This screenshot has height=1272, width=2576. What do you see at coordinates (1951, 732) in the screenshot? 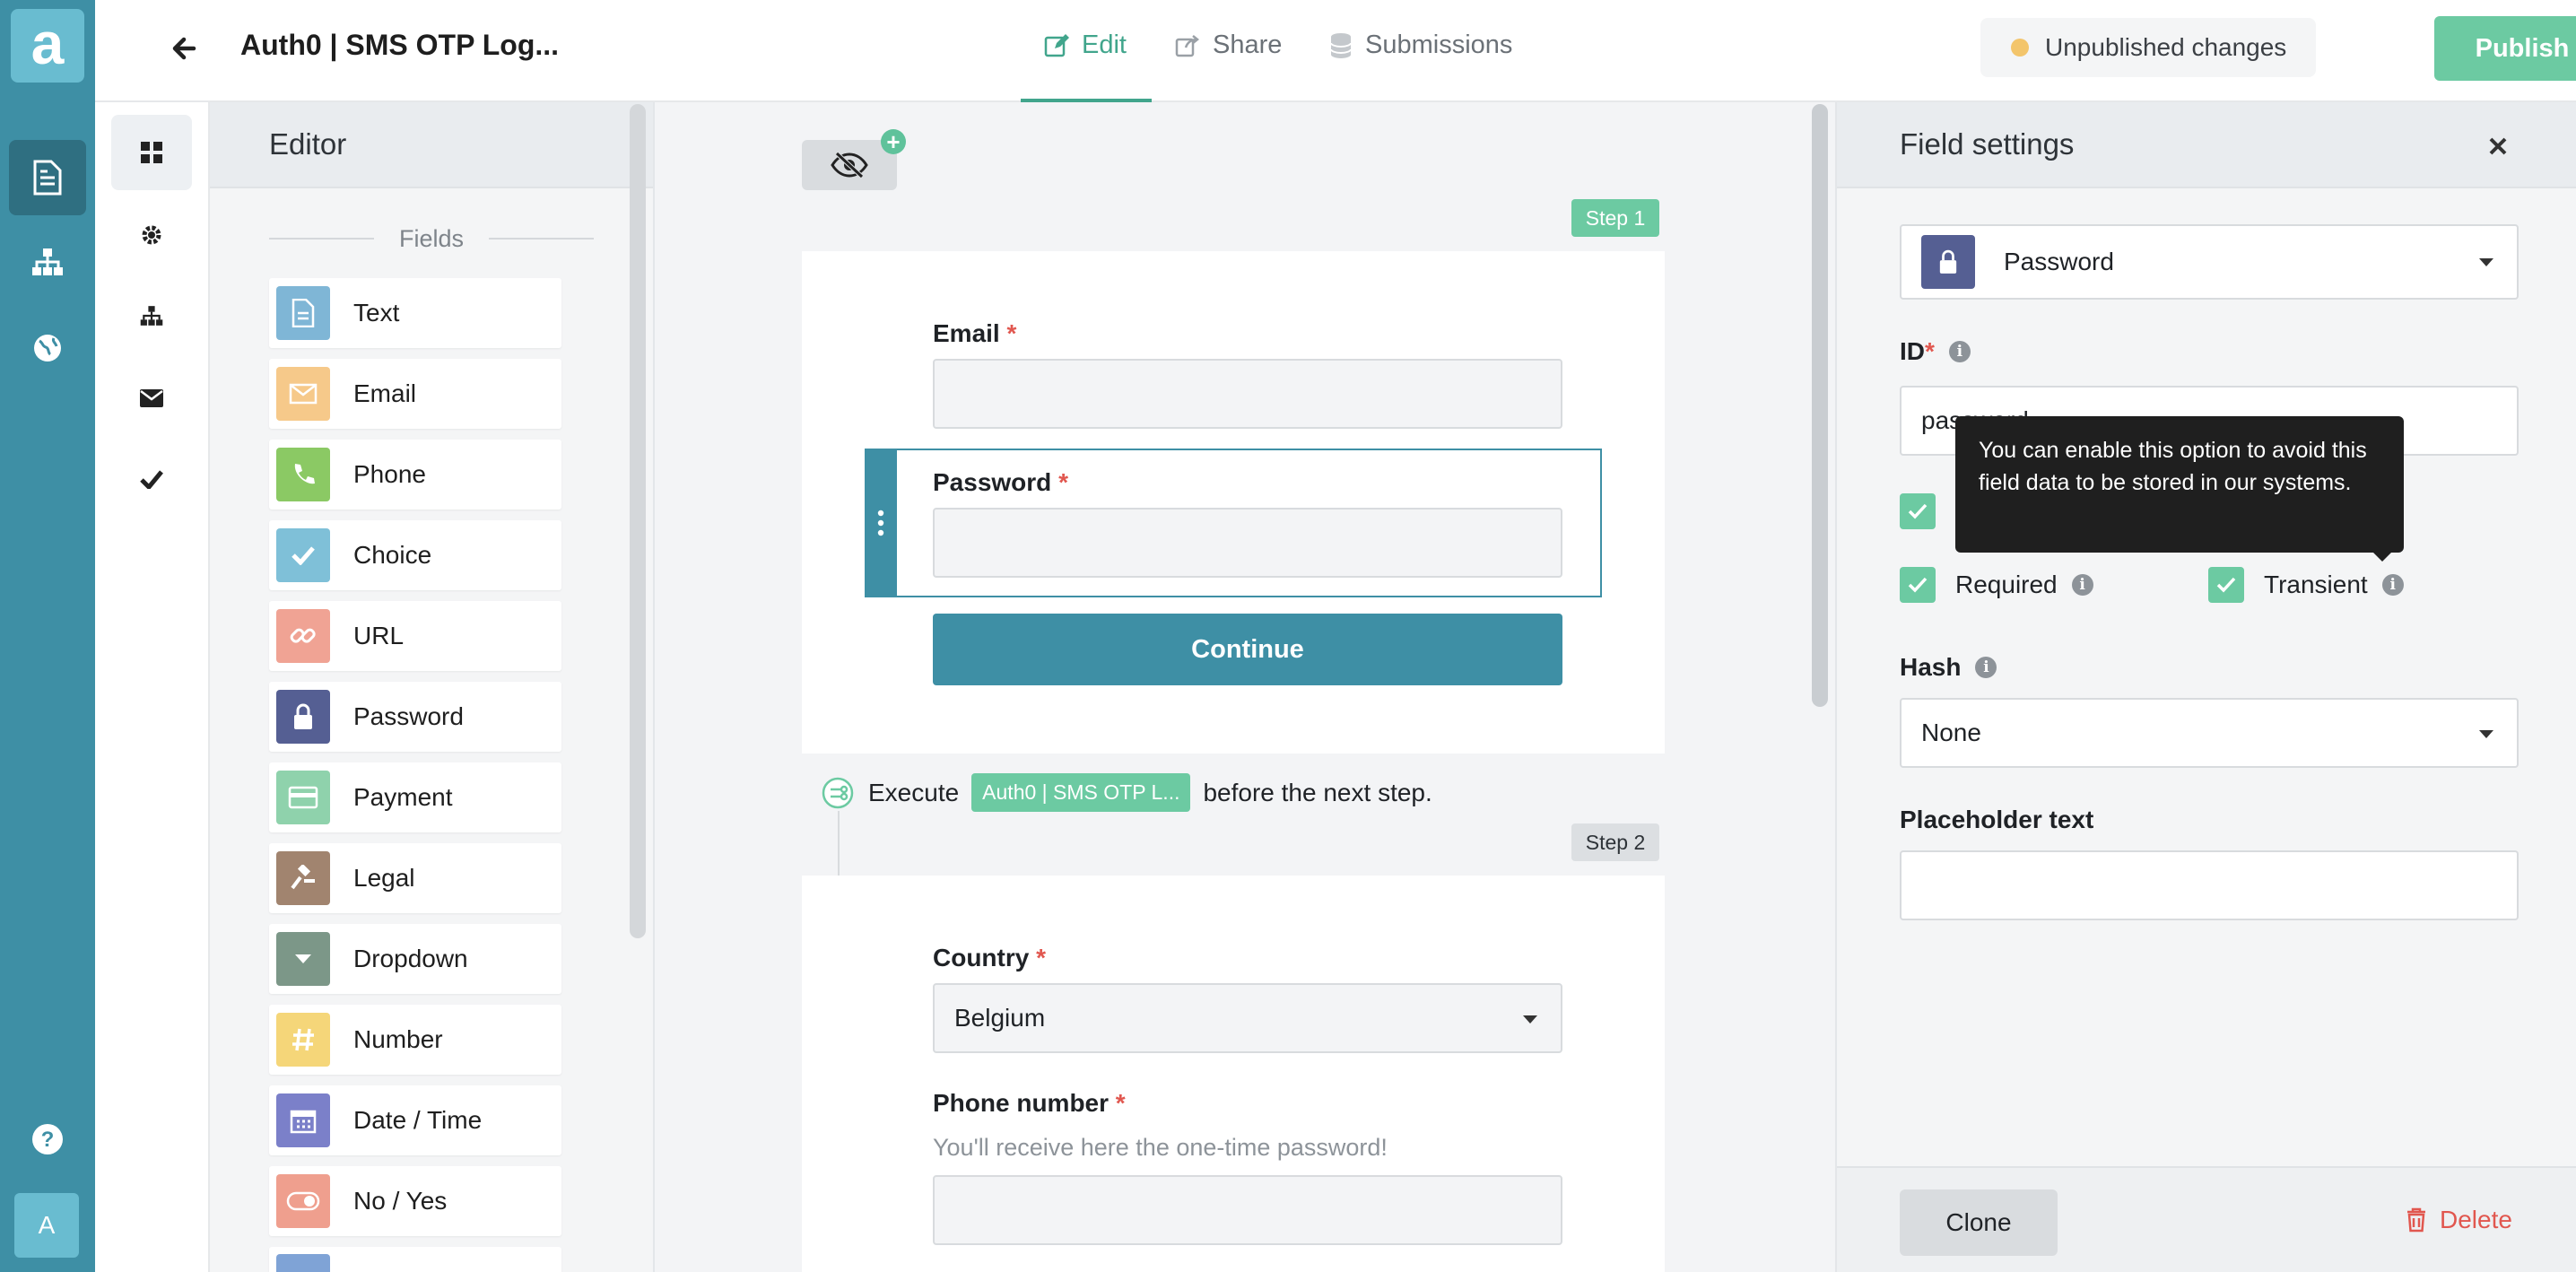
I see `hash-value: None` at bounding box center [1951, 732].